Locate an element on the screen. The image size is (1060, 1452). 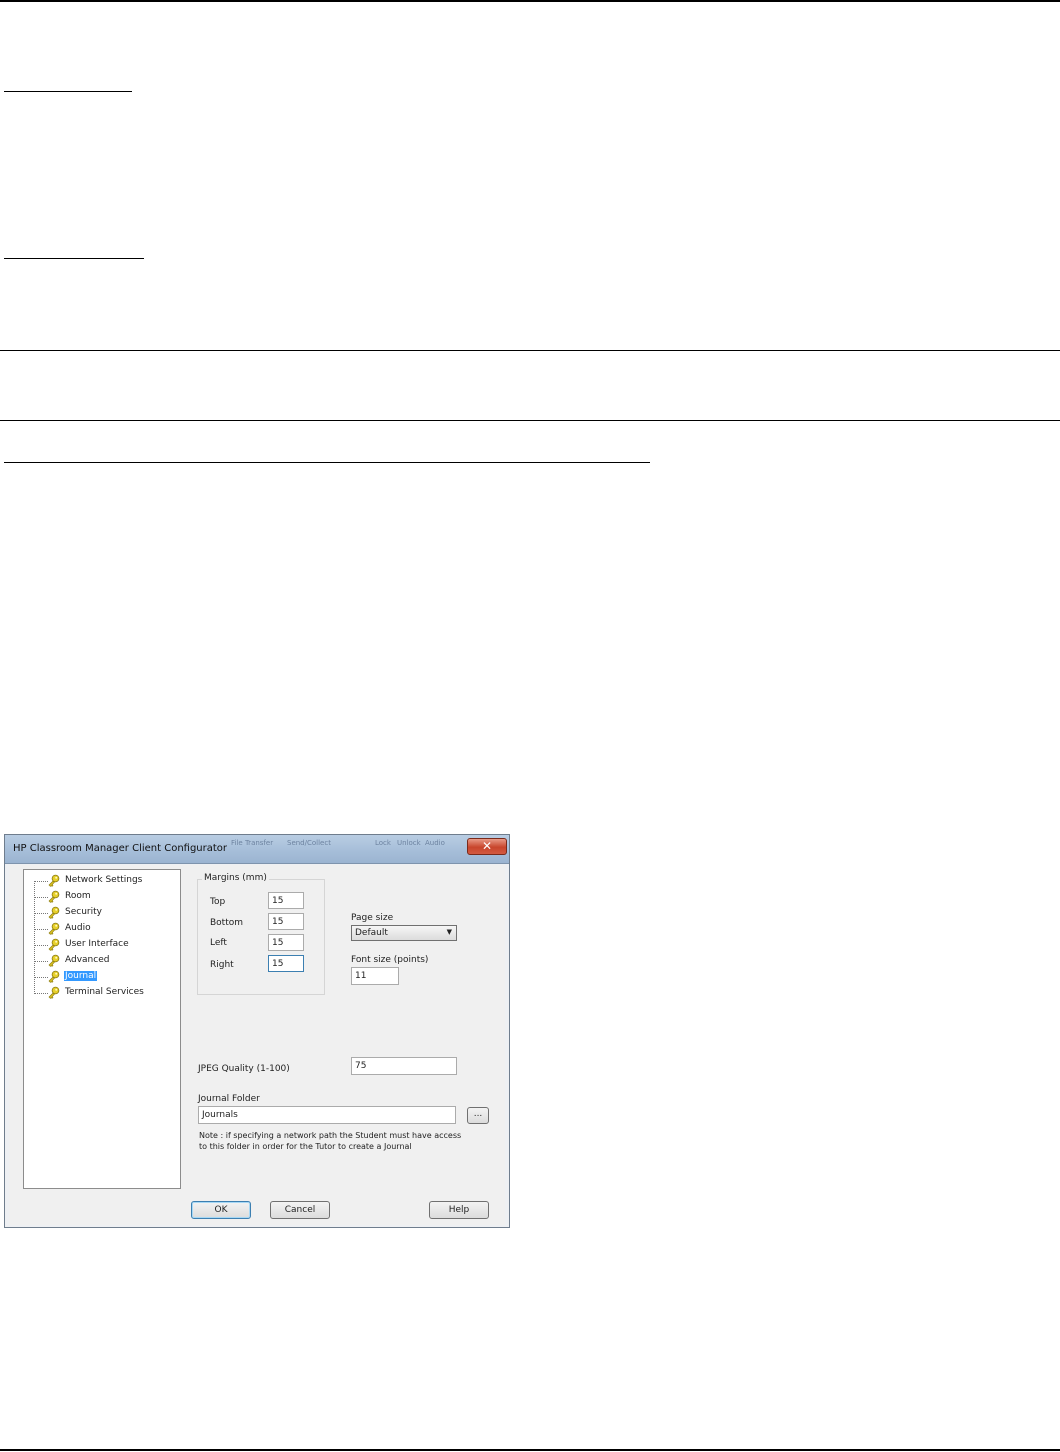
page-size-select: Default ▼ is located at coordinates (404, 933).